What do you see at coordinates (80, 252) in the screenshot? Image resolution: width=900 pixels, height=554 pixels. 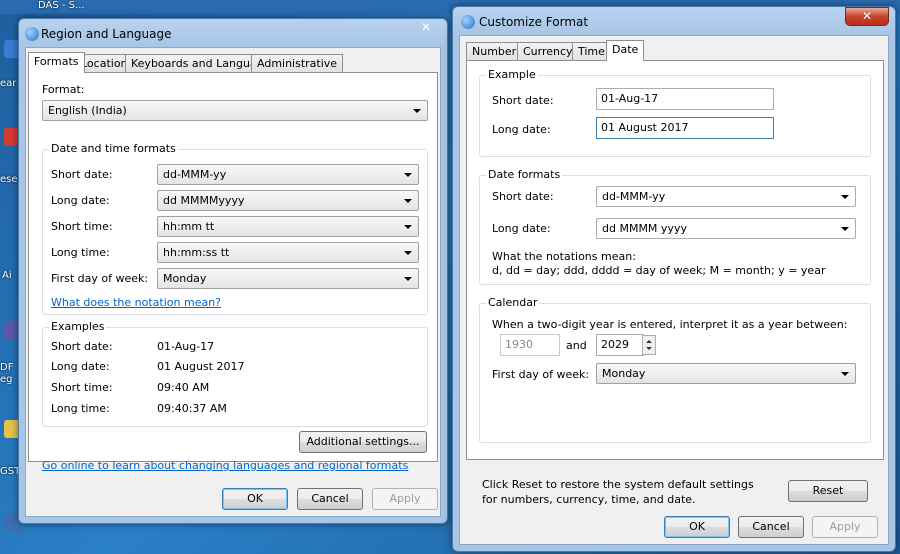 I see `long-time-label: Long time:` at bounding box center [80, 252].